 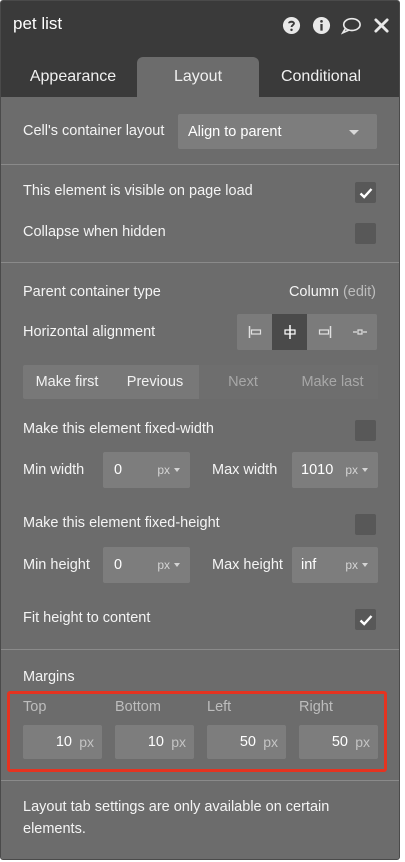 What do you see at coordinates (351, 565) in the screenshot?
I see `max-height-unit-select: px` at bounding box center [351, 565].